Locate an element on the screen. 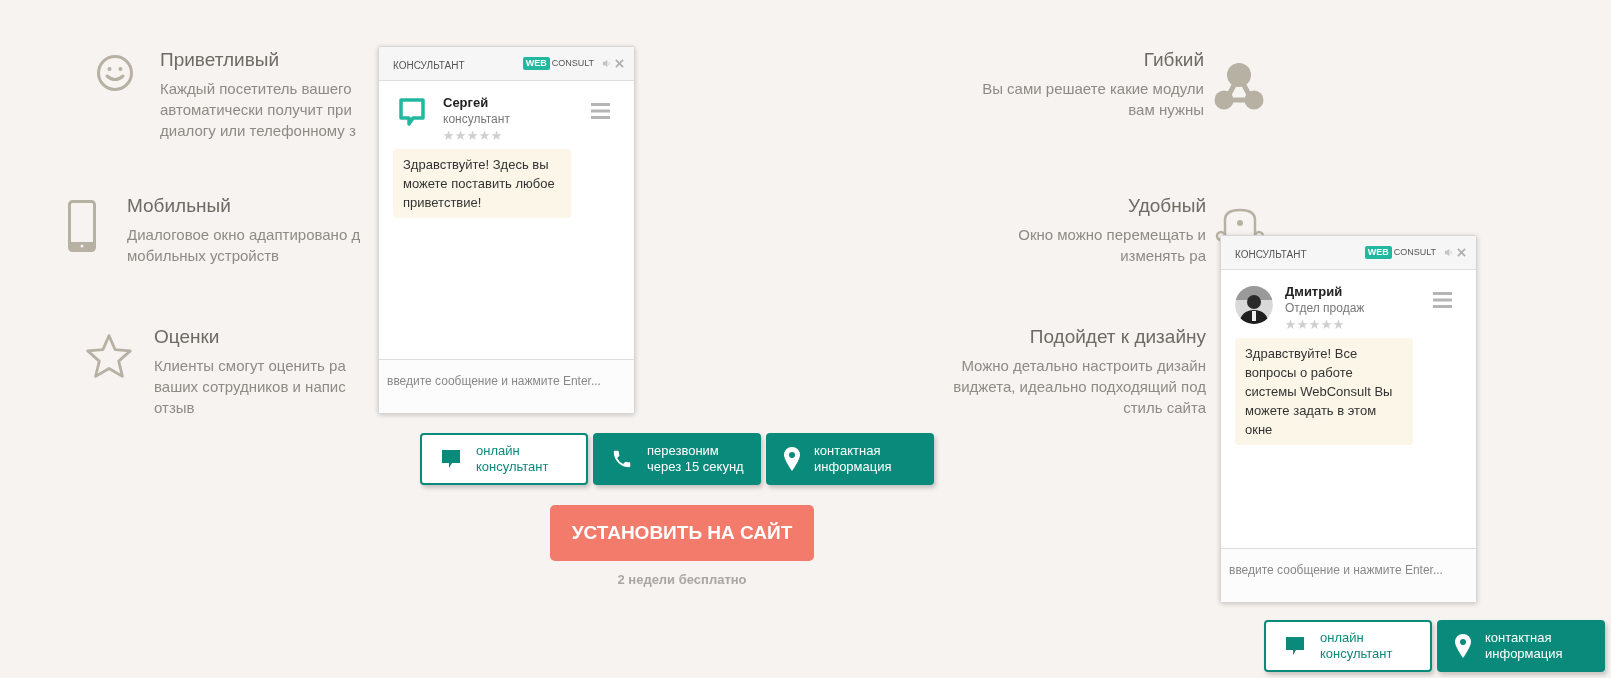  feature-description: Окно можно перемещать и изменять ра is located at coordinates (1112, 245).